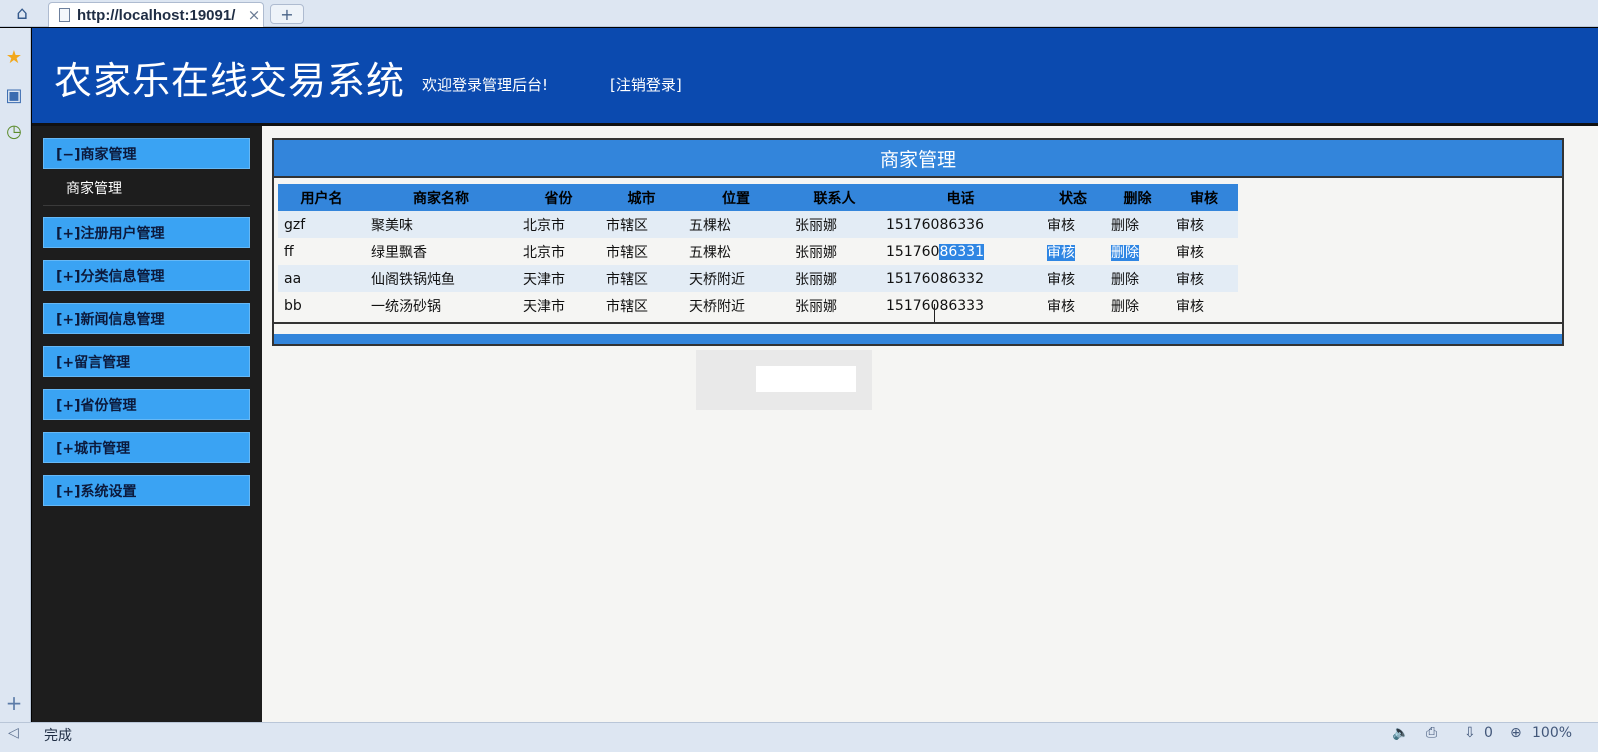 This screenshot has height=752, width=1598. What do you see at coordinates (15, 375) in the screenshot?
I see `browser-side-toolbar: ★ ▣ ◷ +` at bounding box center [15, 375].